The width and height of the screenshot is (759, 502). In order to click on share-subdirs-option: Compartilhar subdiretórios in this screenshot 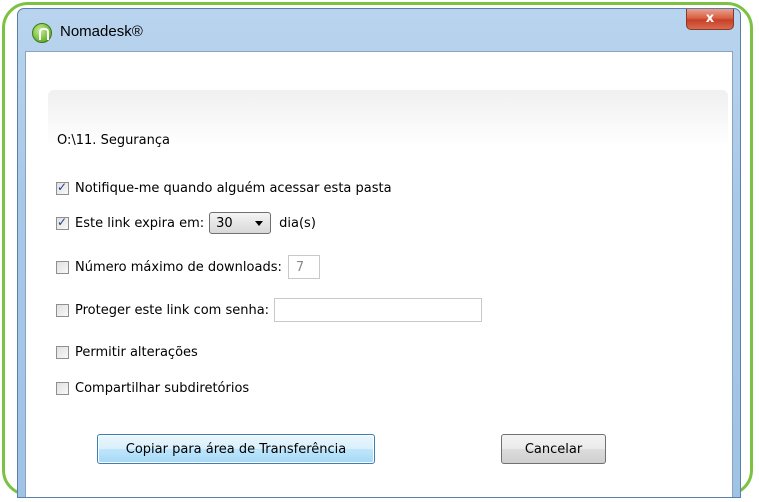, I will do `click(152, 388)`.